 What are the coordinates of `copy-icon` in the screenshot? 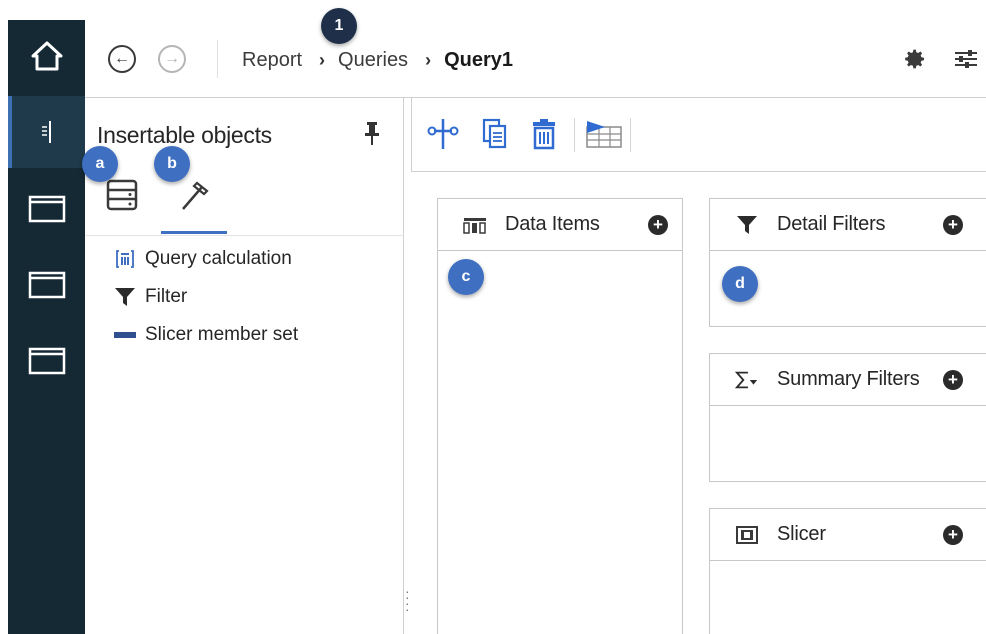 It's located at (494, 133).